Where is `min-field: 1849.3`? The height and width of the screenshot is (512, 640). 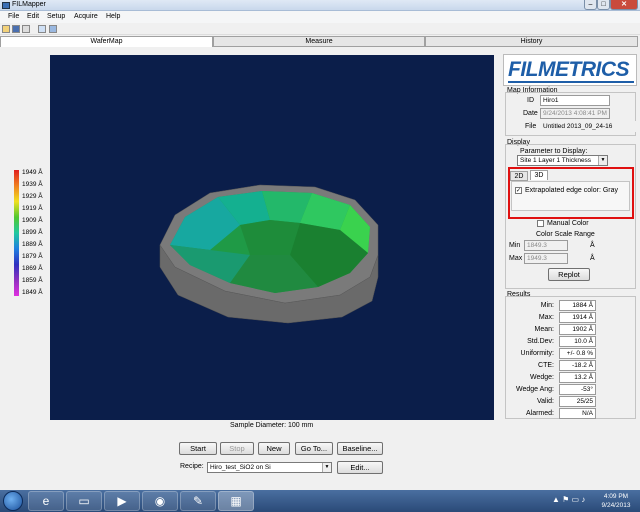 min-field: 1849.3 is located at coordinates (546, 245).